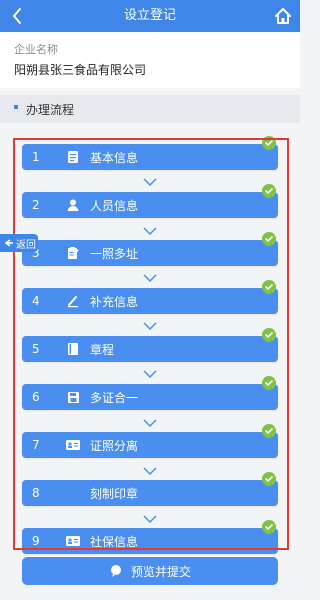 The height and width of the screenshot is (600, 320). Describe the element at coordinates (36, 445) in the screenshot. I see `step-number: 7` at that location.